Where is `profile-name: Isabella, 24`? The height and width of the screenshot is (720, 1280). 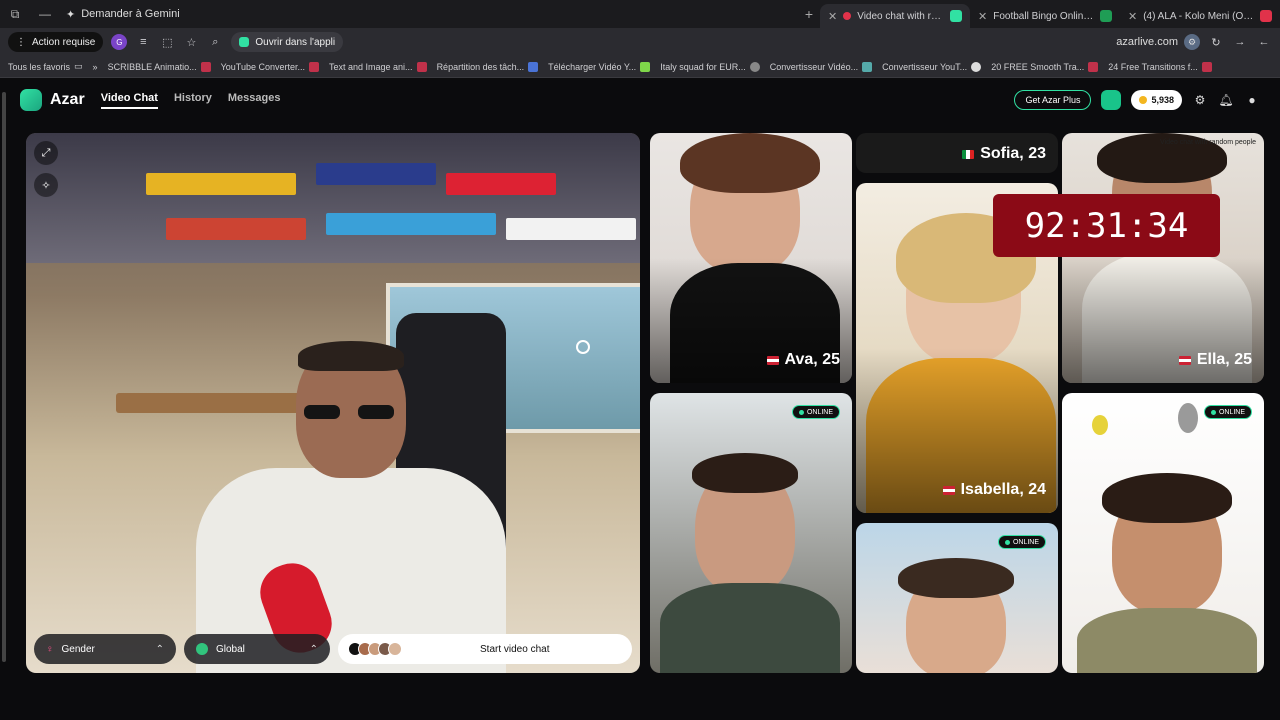 profile-name: Isabella, 24 is located at coordinates (994, 490).